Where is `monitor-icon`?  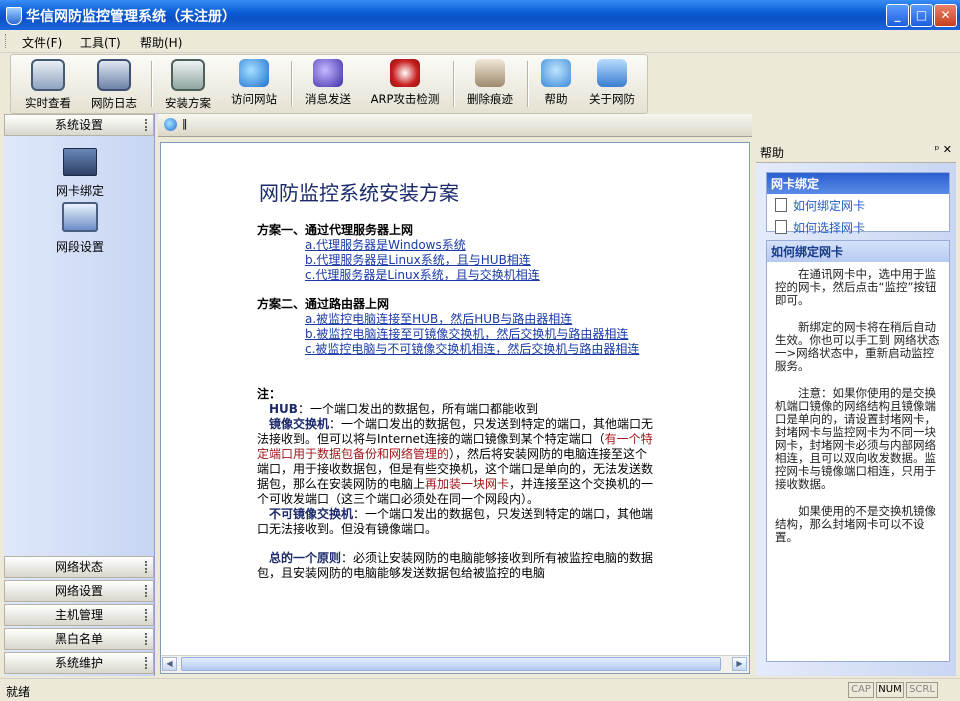
monitor-icon is located at coordinates (48, 75).